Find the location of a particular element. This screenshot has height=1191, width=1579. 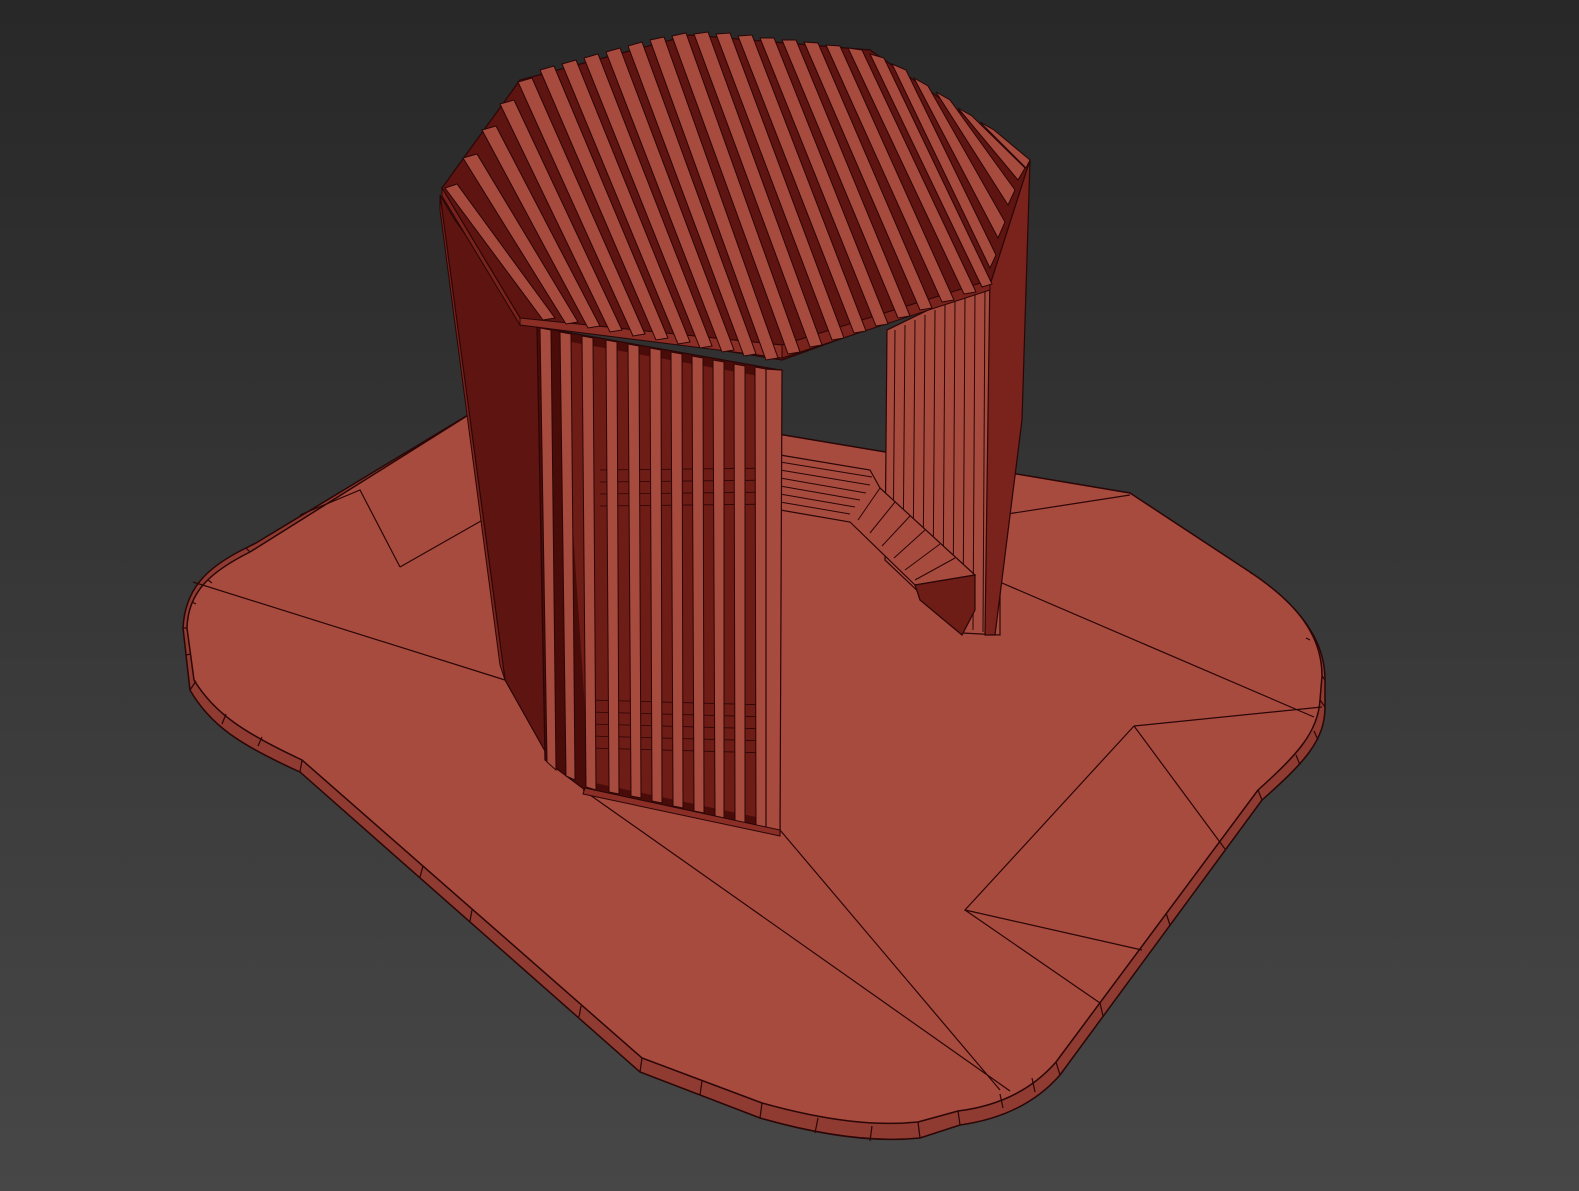

front-slat-wall is located at coordinates (659, 581).